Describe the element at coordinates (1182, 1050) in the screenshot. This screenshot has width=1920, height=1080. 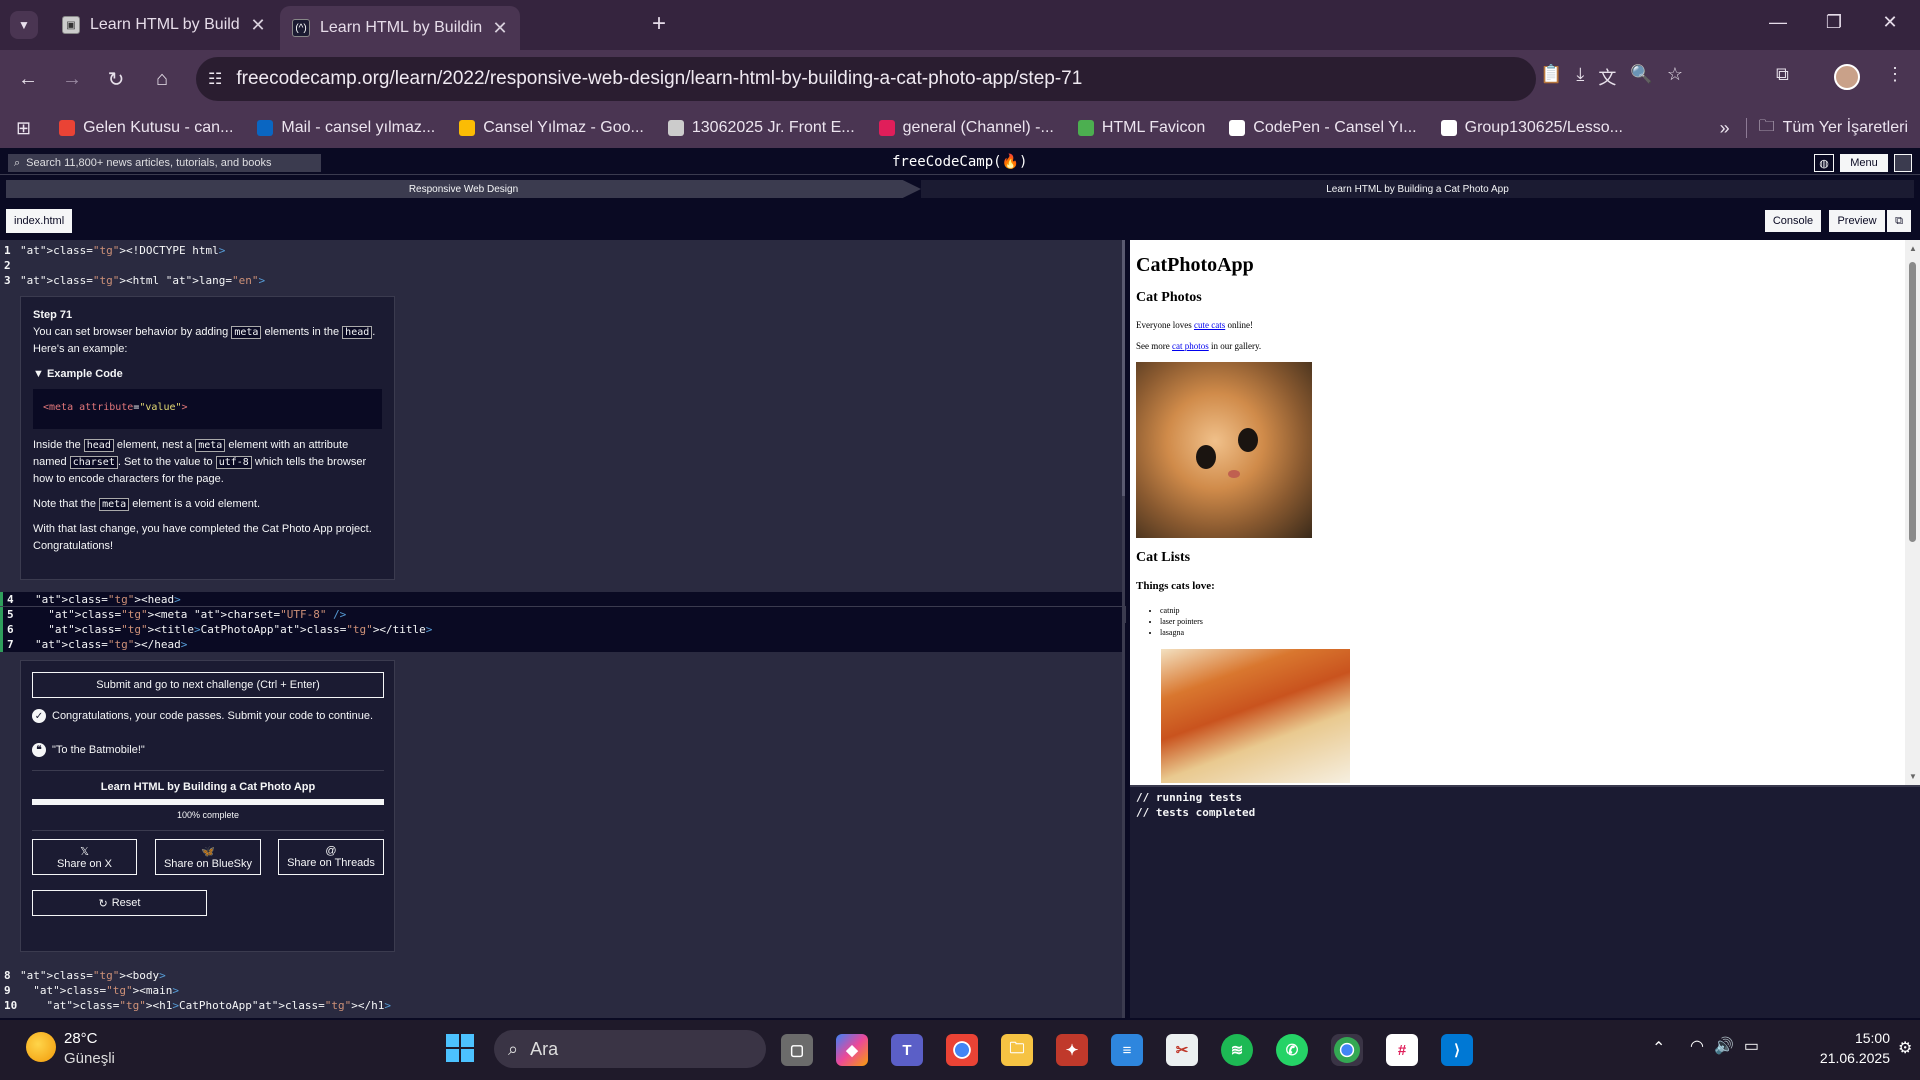
I see `snipping-tool-icon: ✂` at that location.